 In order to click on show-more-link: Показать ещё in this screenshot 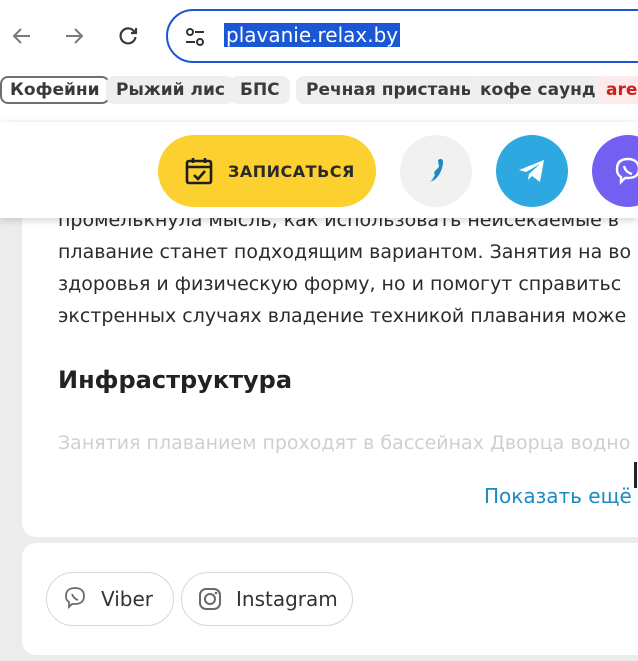, I will do `click(558, 496)`.